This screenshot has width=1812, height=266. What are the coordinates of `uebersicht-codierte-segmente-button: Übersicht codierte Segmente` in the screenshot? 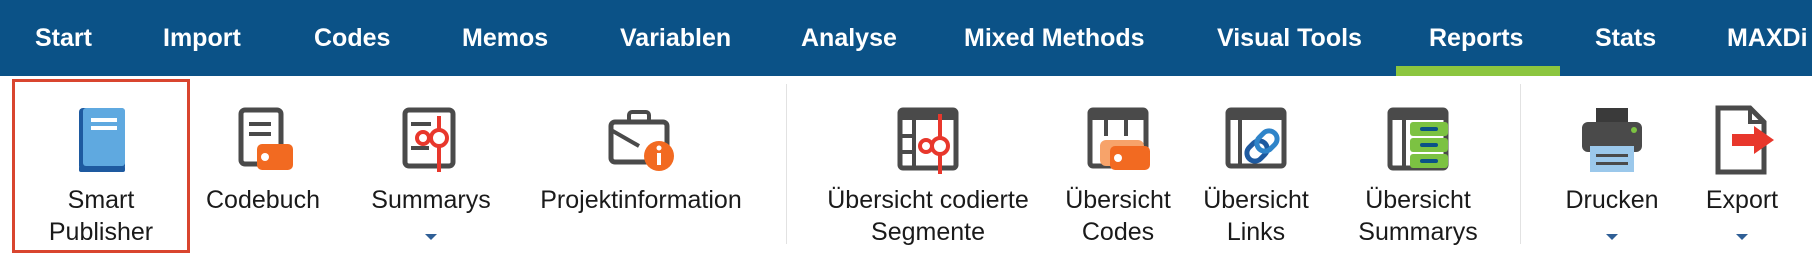 It's located at (928, 171).